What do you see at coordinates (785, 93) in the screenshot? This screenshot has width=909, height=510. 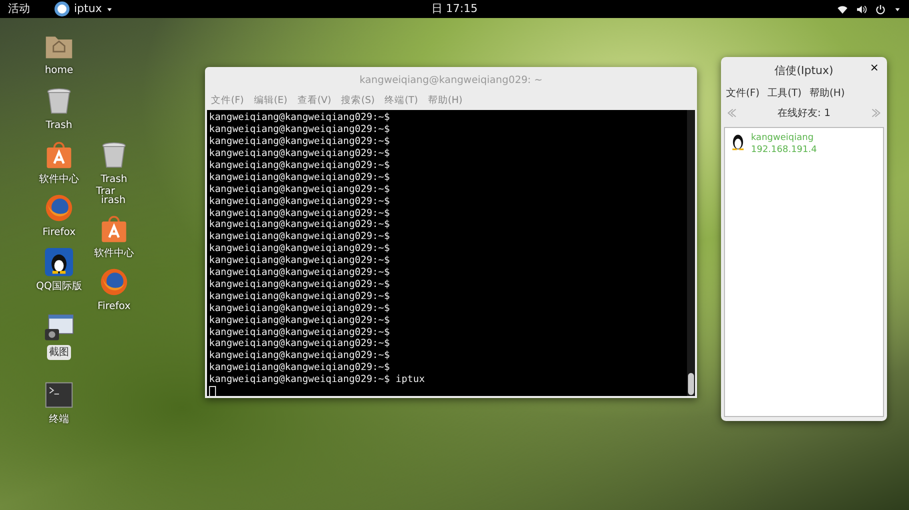 I see `menu-item: 工具(T)` at bounding box center [785, 93].